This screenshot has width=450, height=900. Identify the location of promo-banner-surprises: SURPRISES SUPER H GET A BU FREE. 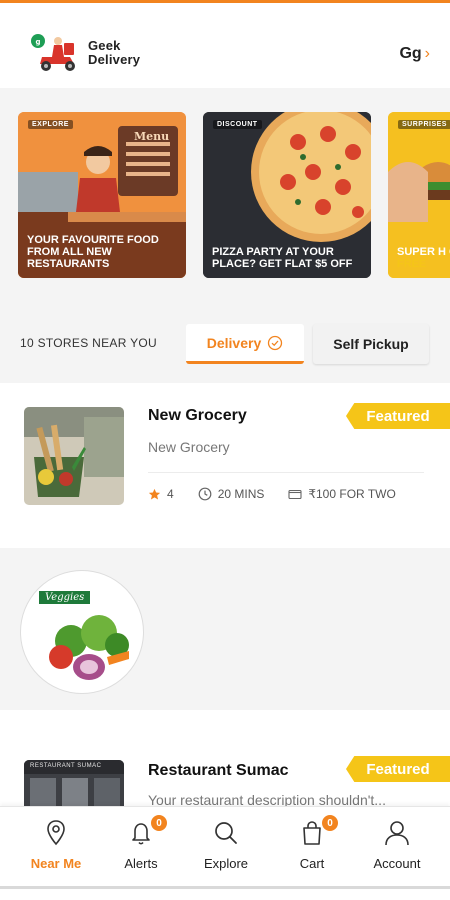
(419, 195).